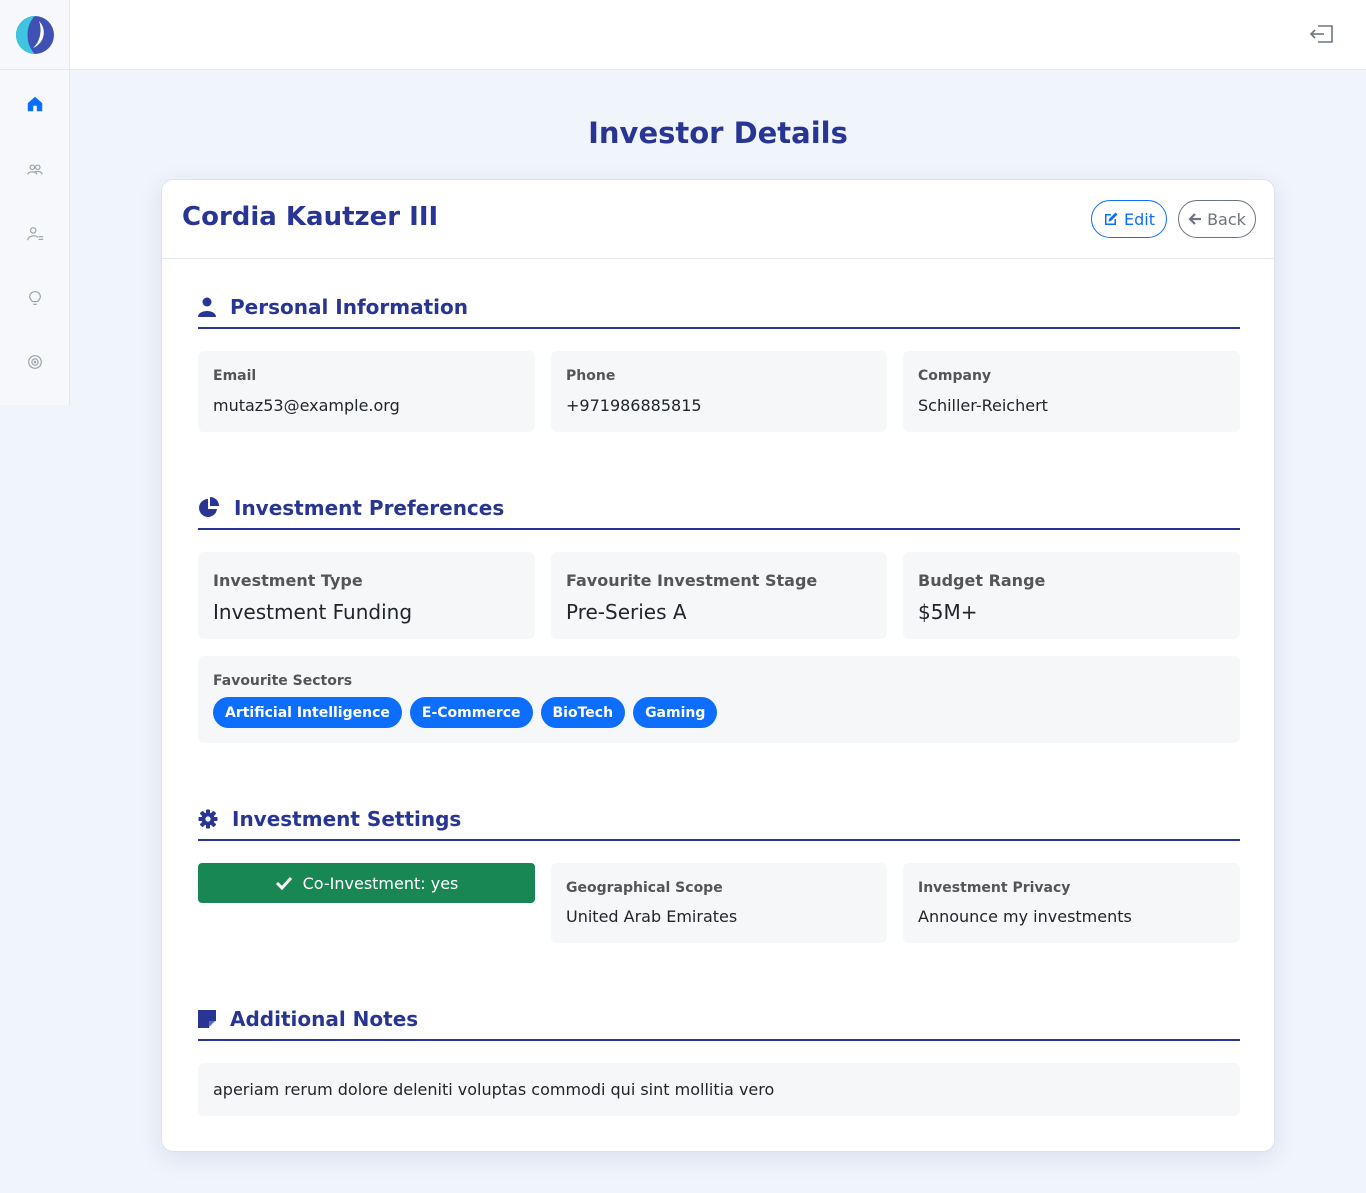 The image size is (1366, 1193). I want to click on target-icon, so click(35, 362).